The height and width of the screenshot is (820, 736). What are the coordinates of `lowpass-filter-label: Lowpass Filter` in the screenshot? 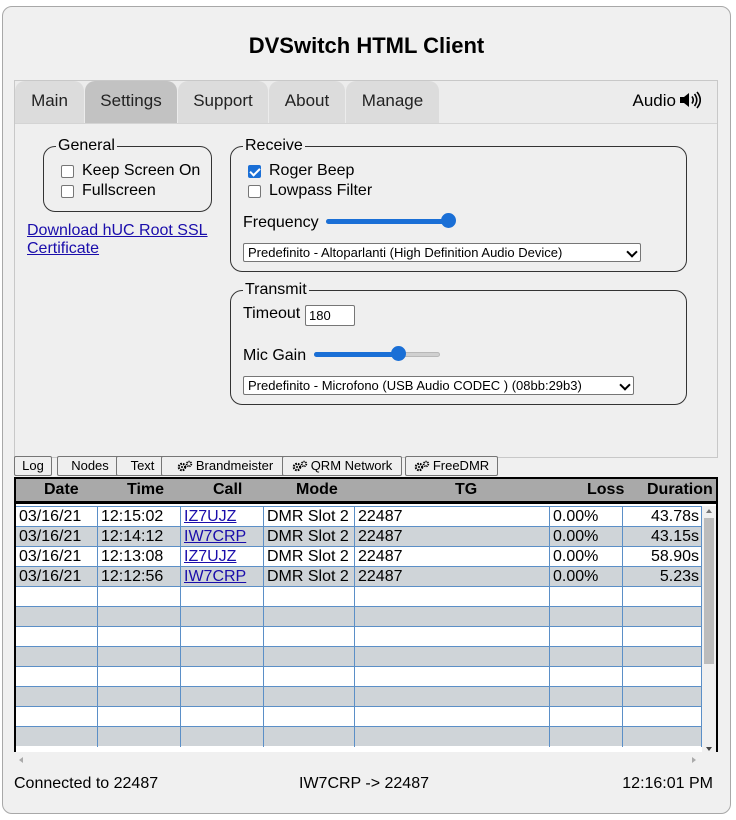 It's located at (321, 190).